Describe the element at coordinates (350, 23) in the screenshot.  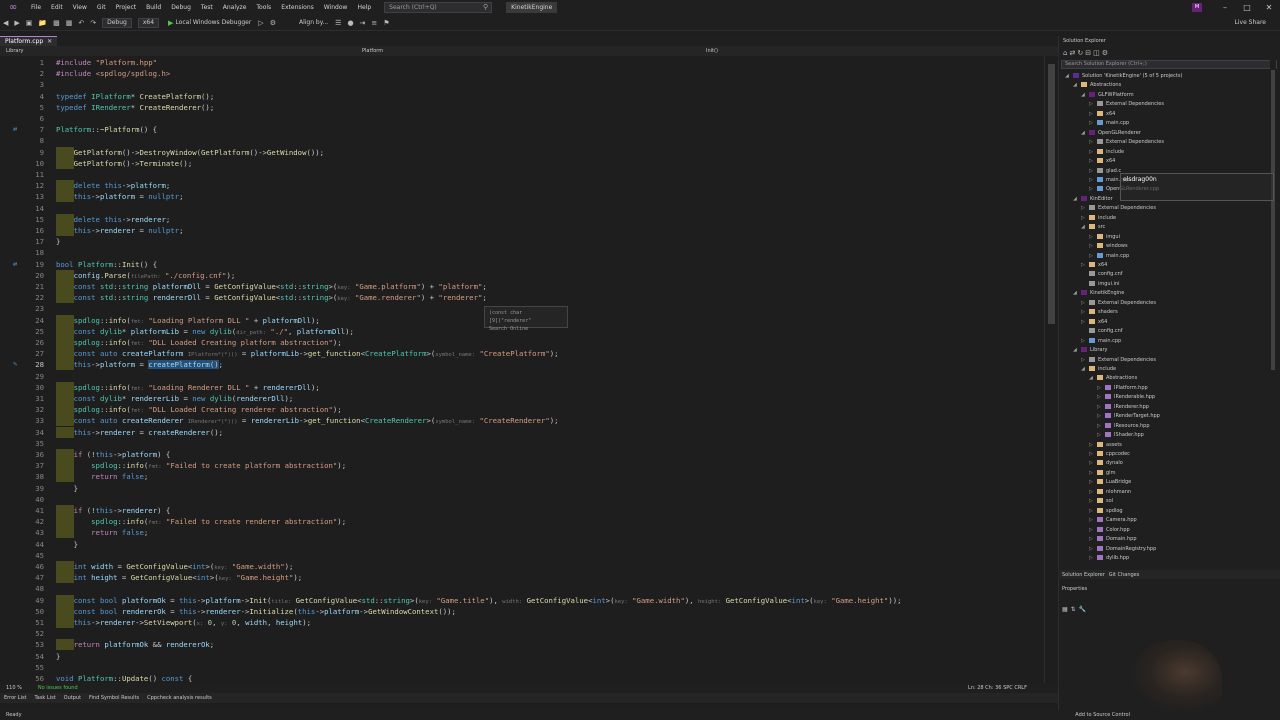
I see `breakpoint-icon: ●` at that location.